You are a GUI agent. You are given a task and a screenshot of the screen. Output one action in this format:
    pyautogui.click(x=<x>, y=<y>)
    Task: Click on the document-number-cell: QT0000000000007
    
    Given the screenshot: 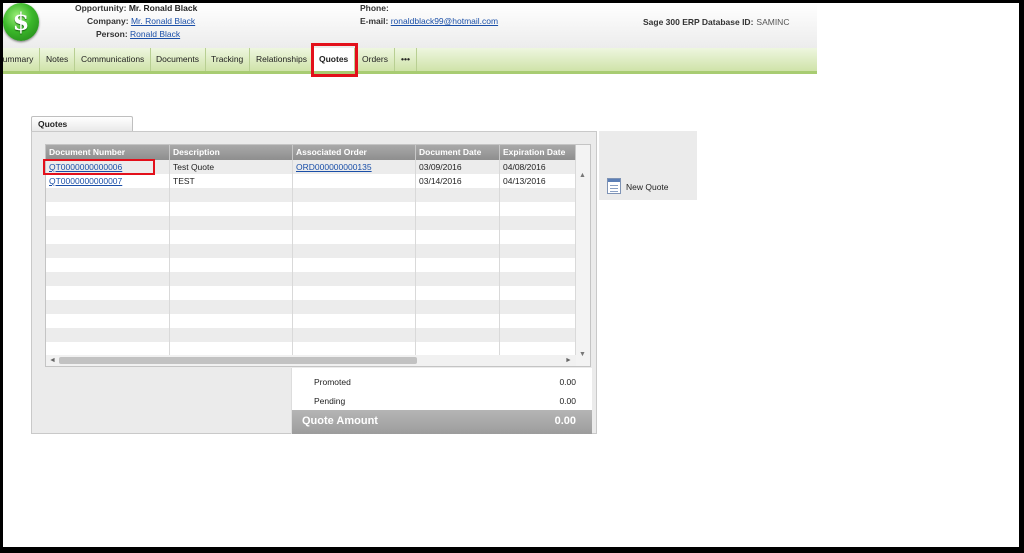 What is the action you would take?
    pyautogui.click(x=108, y=181)
    